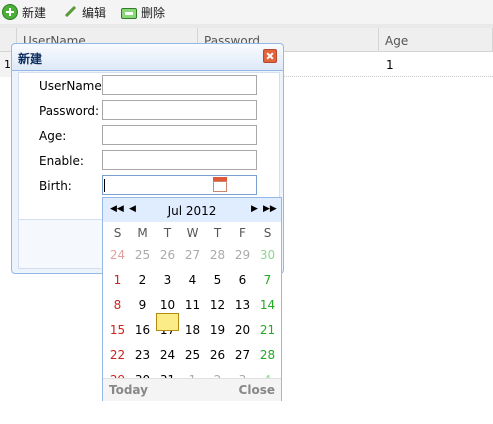 The image size is (493, 424). I want to click on calendar-day: 16, so click(142, 330).